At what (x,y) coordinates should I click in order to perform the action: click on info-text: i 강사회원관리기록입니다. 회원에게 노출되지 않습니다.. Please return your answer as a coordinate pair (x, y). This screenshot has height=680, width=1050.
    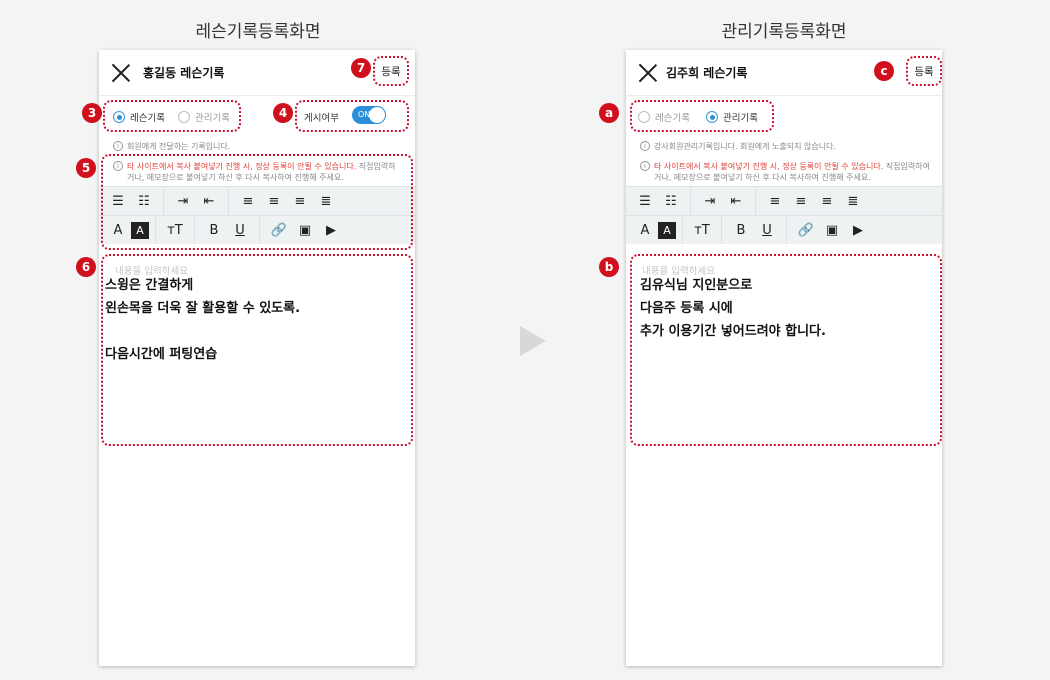
    Looking at the image, I should click on (738, 146).